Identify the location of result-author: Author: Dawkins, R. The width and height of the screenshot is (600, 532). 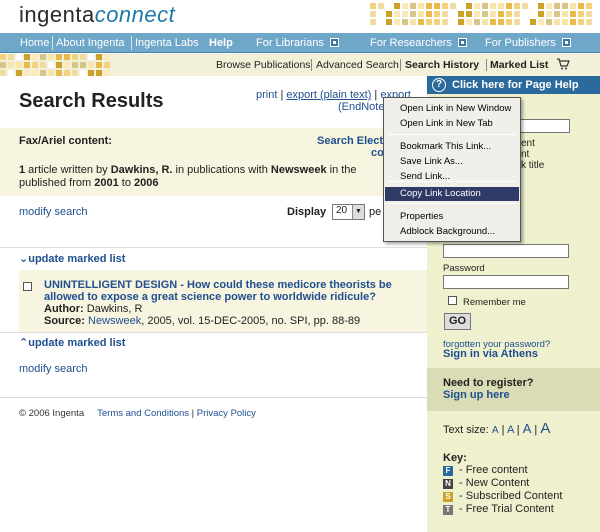
(93, 309).